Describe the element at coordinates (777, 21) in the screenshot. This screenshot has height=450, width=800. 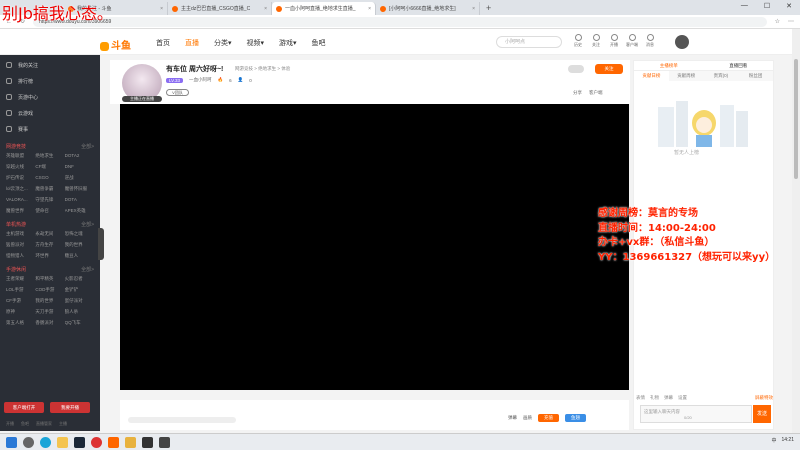
I see `extensions-icon: ☆` at that location.